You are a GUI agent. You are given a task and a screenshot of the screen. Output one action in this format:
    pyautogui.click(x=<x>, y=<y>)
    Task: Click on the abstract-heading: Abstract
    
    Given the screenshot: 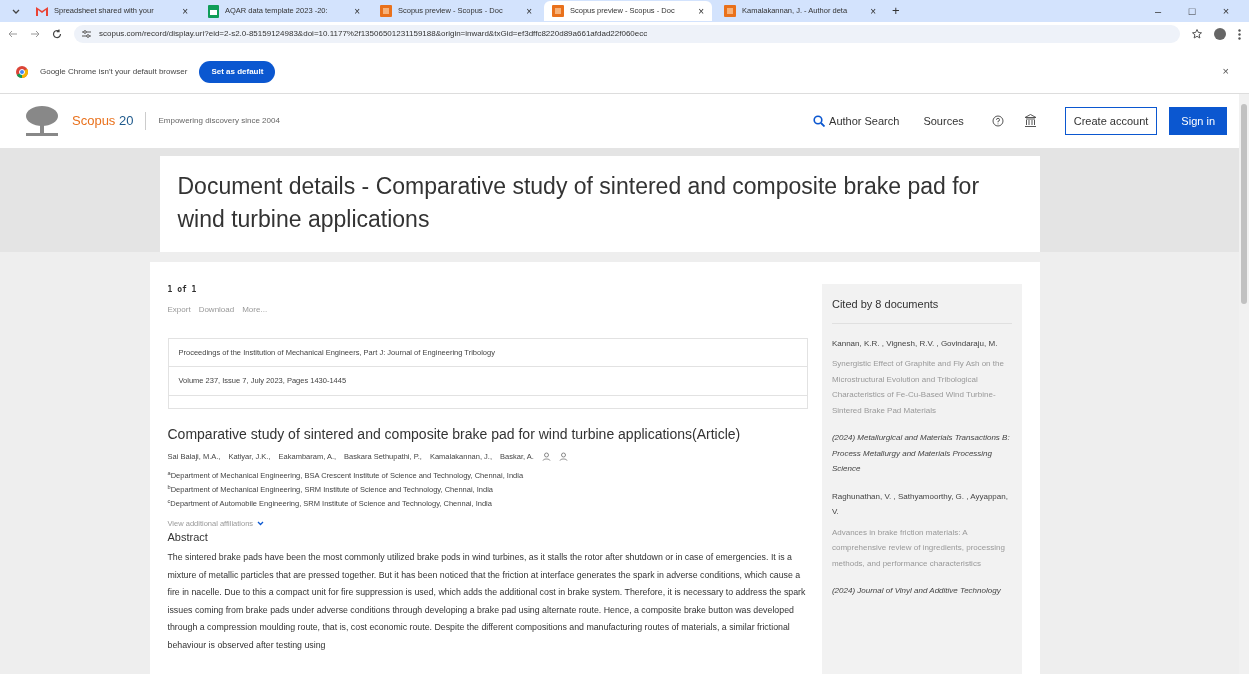 What is the action you would take?
    pyautogui.click(x=188, y=537)
    